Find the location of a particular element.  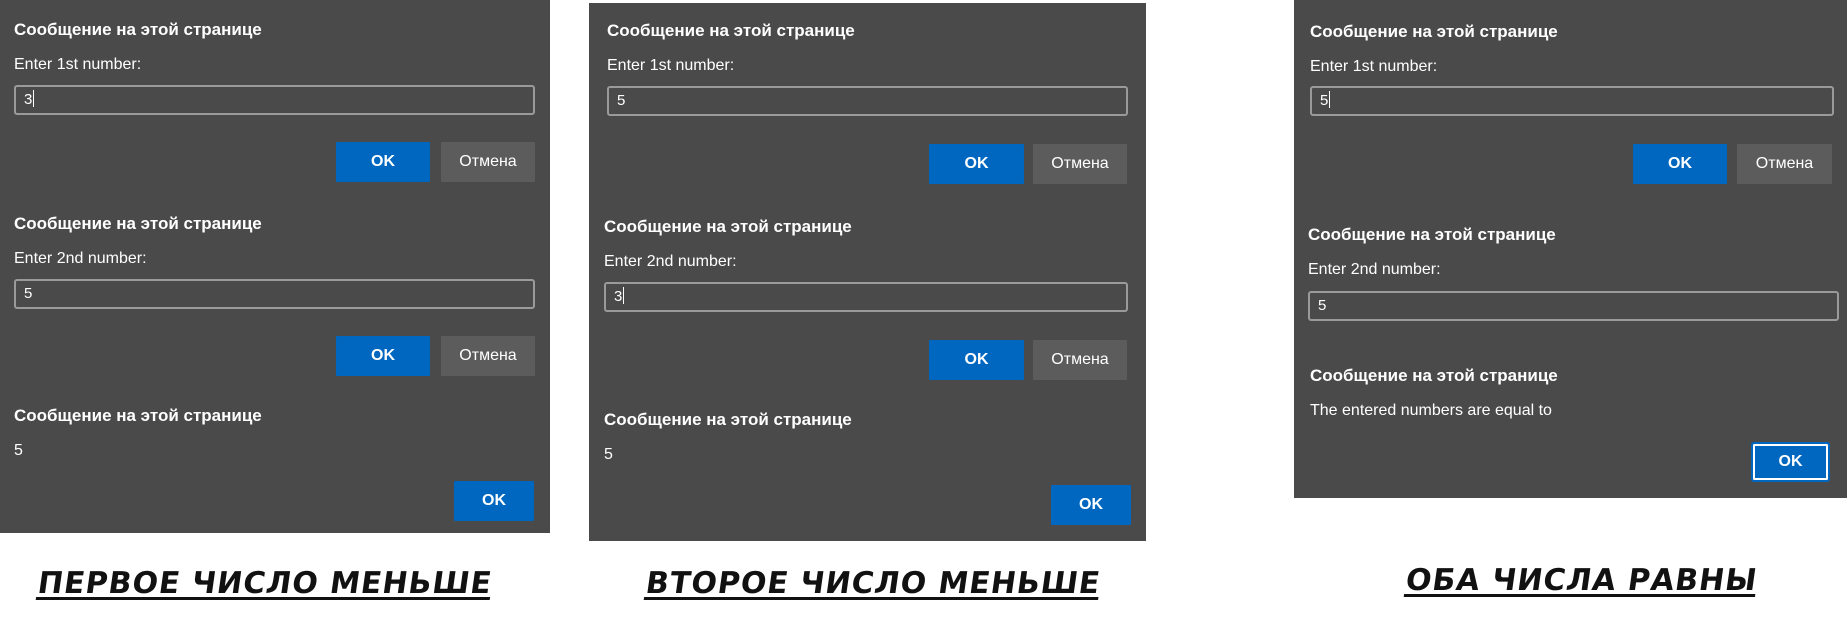

caption-first-smaller: ПЕРВОЕ ЧИСЛО МЕНЬШЕ is located at coordinates (265, 583).